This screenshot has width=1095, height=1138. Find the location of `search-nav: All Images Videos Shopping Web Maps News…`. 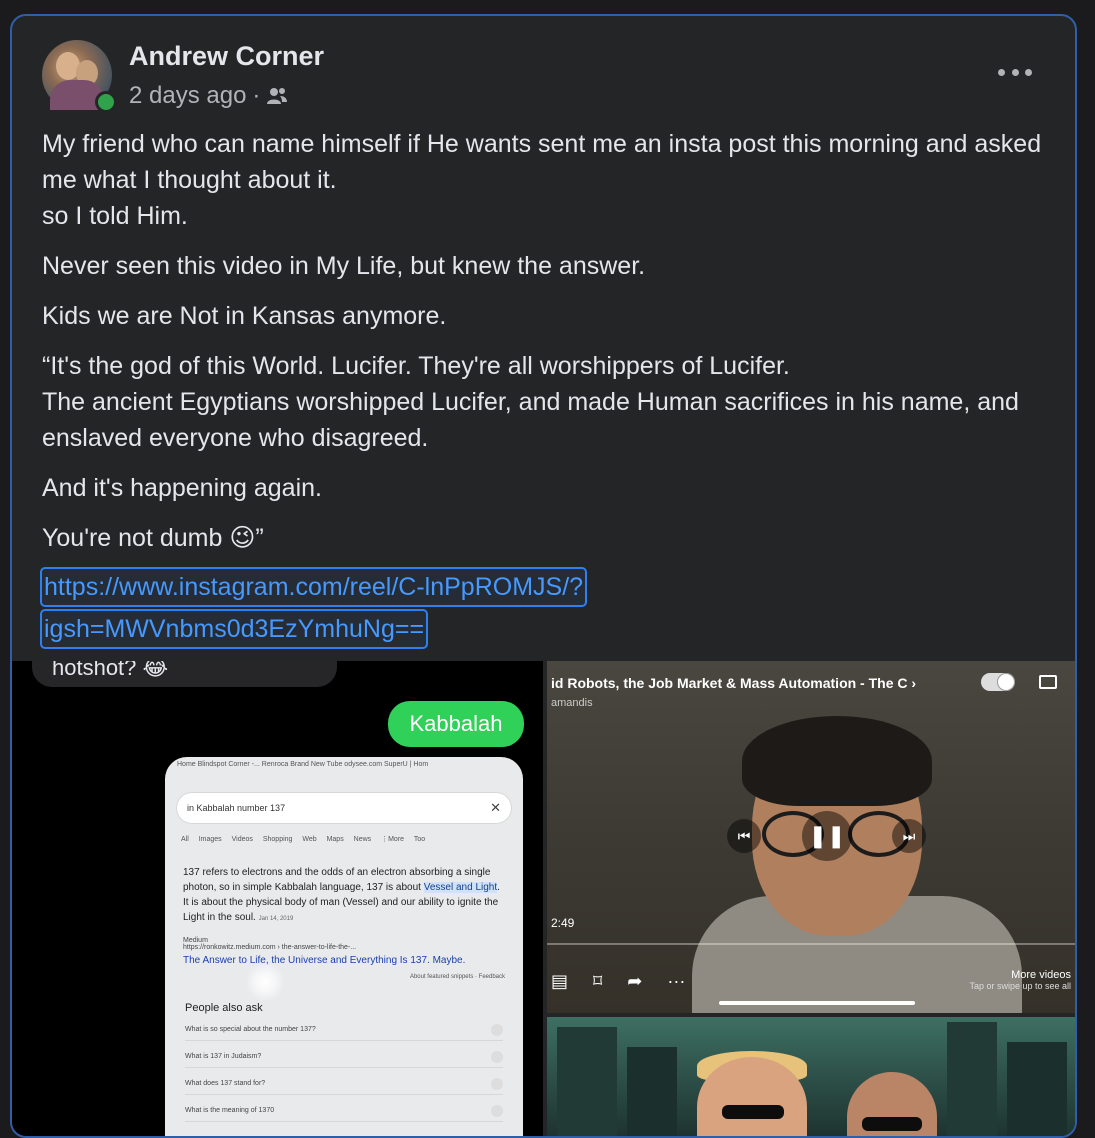

search-nav: All Images Videos Shopping Web Maps News… is located at coordinates (303, 839).